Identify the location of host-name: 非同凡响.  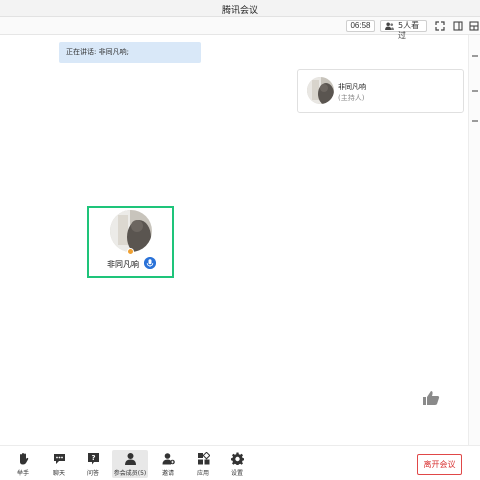
(352, 87).